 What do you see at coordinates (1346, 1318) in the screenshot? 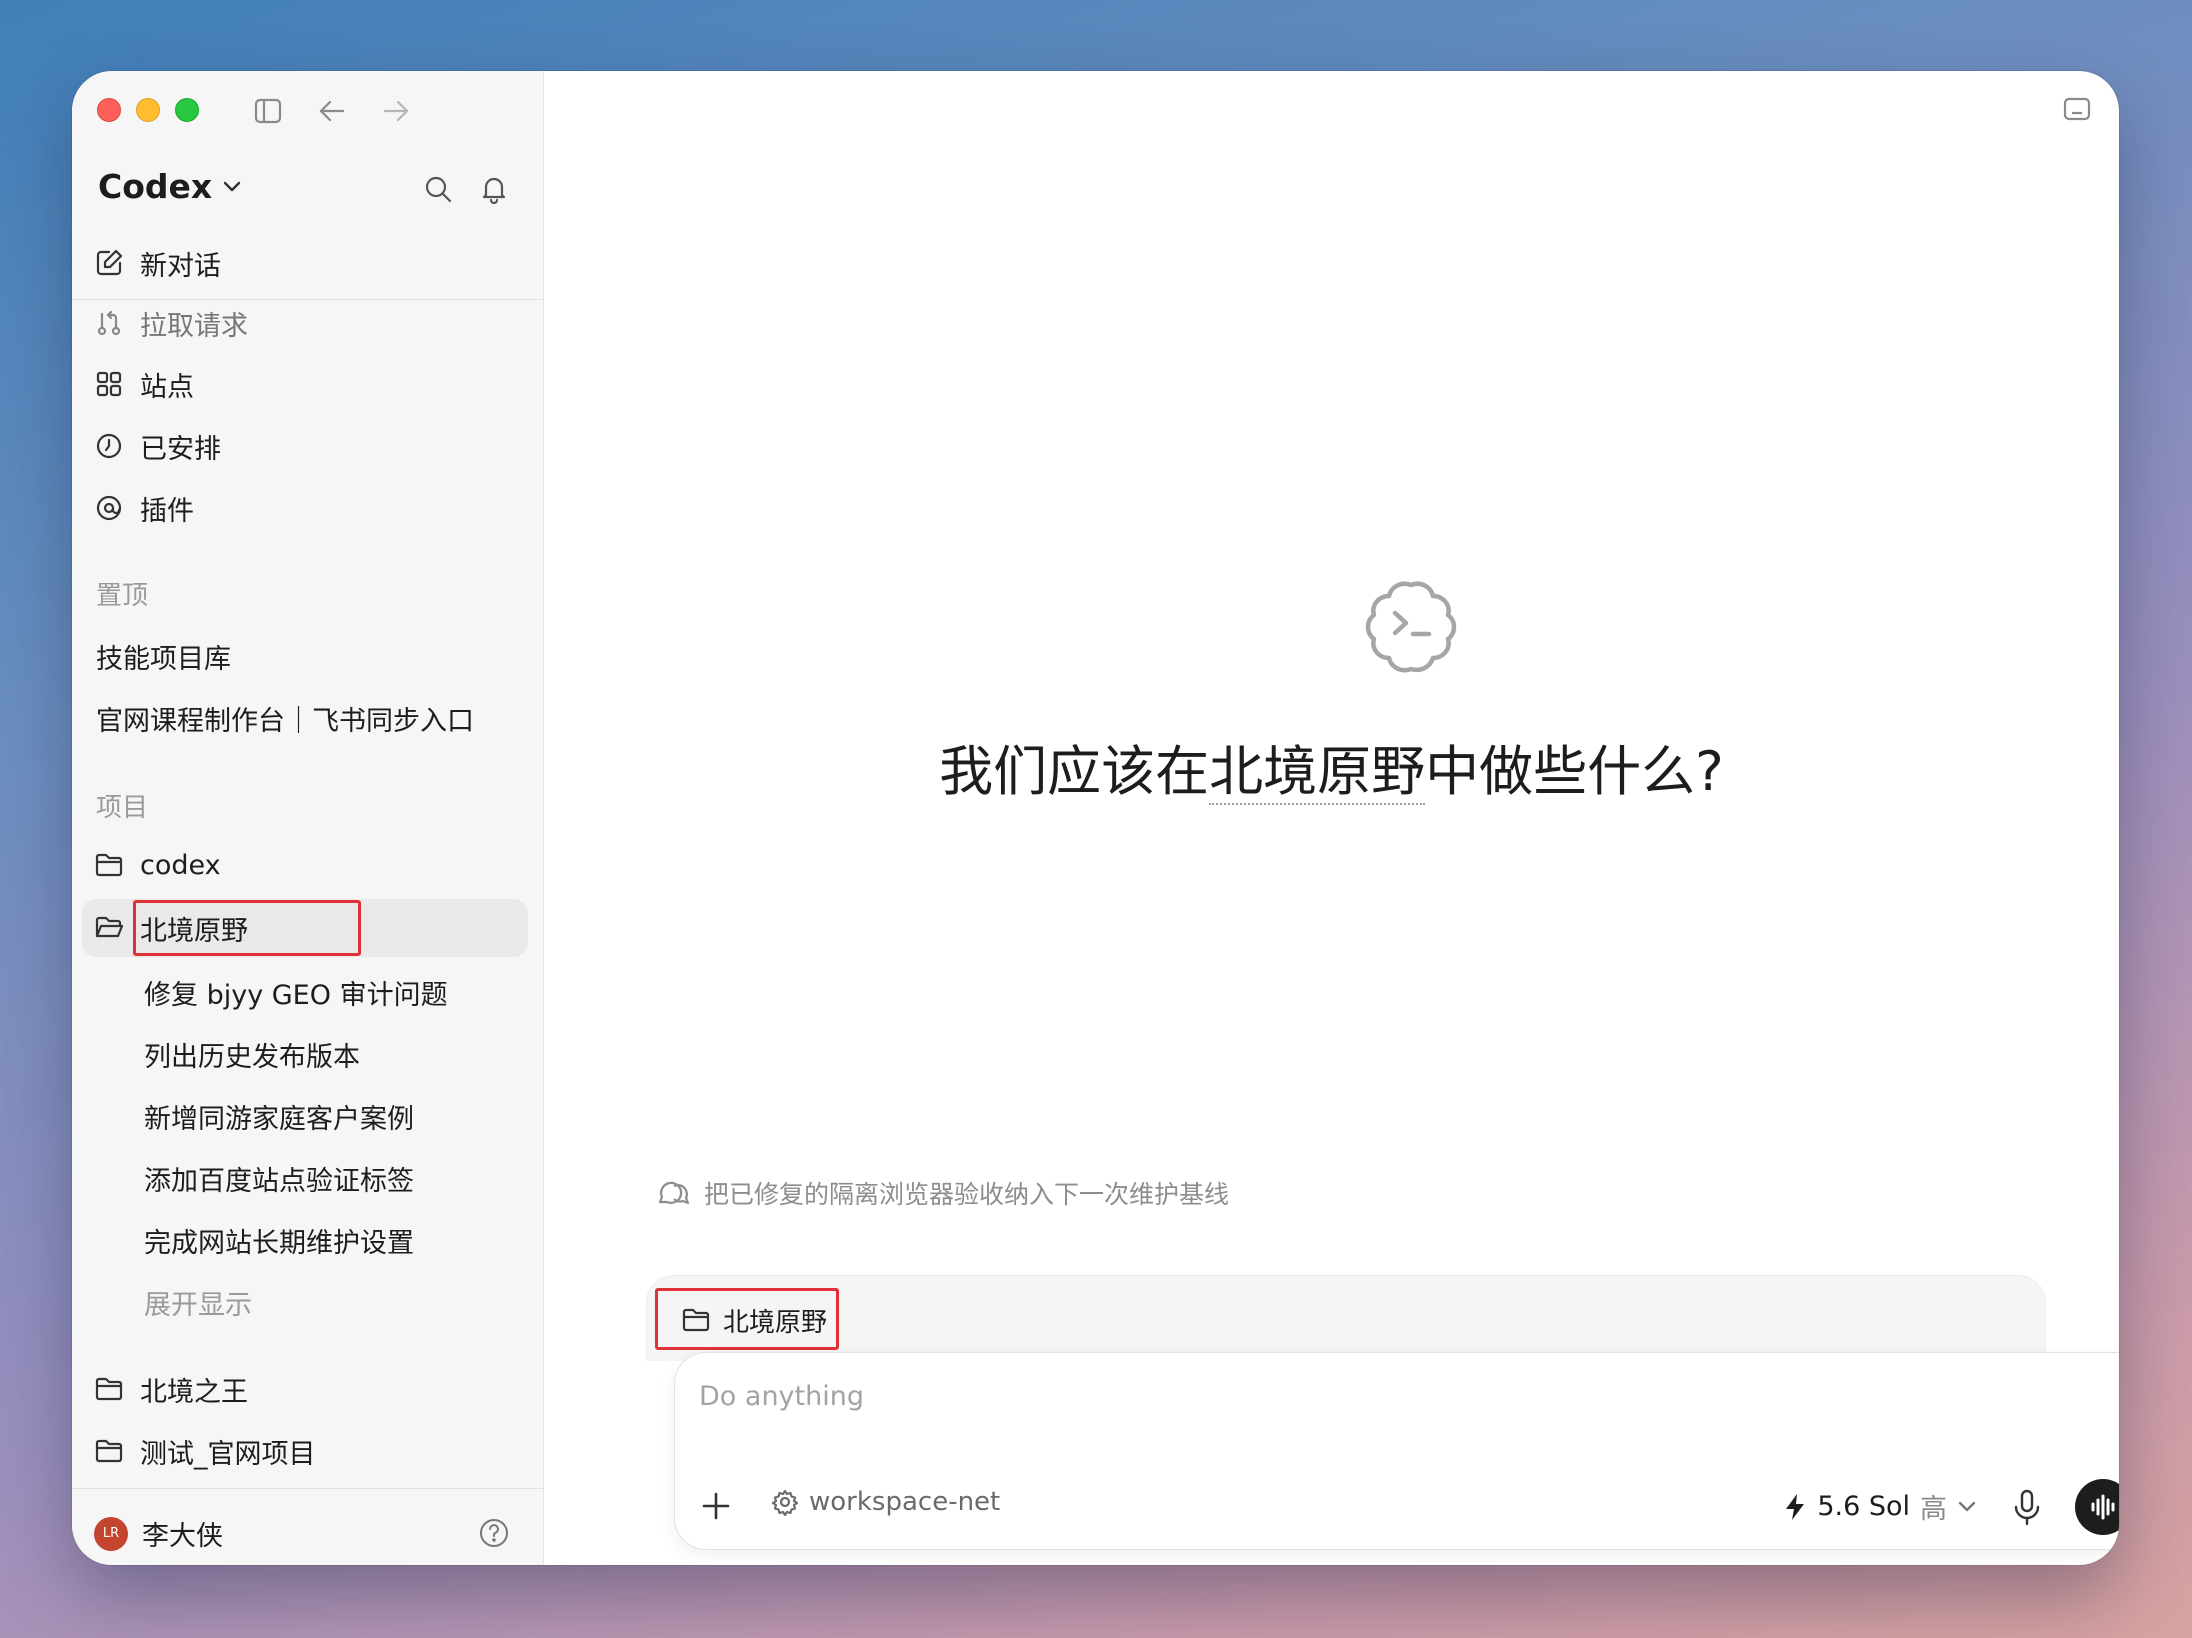
I see `project-context-tray: 北境原野` at bounding box center [1346, 1318].